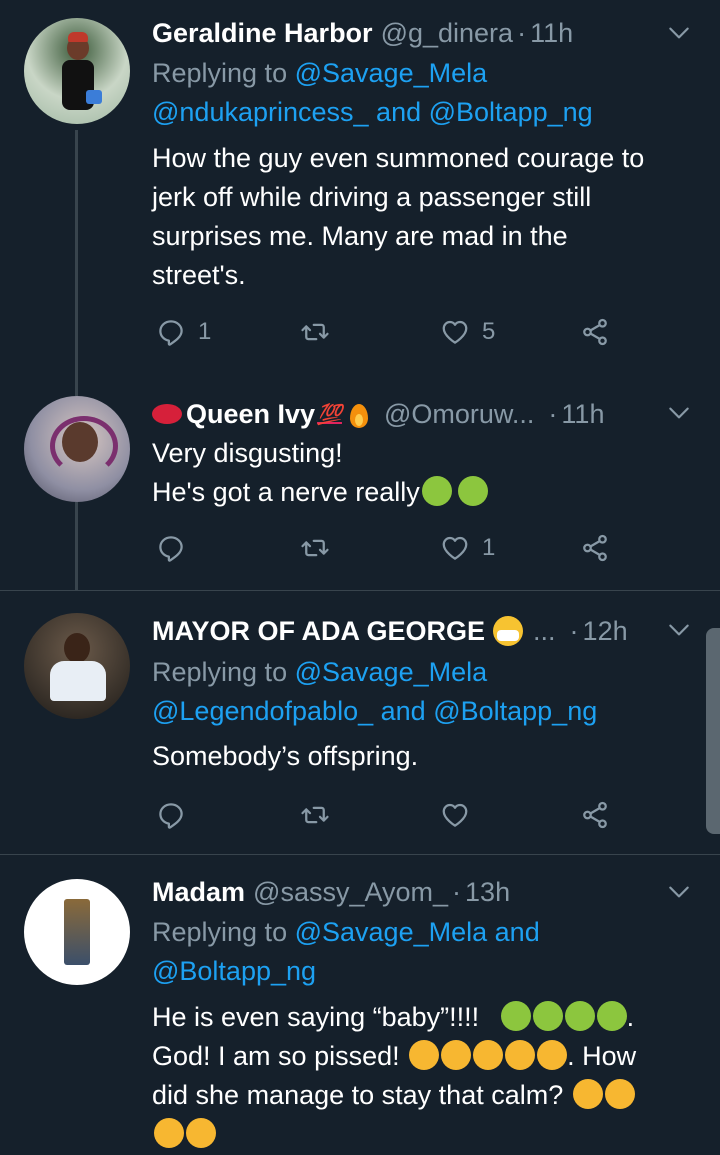 The image size is (720, 1155). Describe the element at coordinates (508, 631) in the screenshot. I see `mask-face-emoji` at that location.